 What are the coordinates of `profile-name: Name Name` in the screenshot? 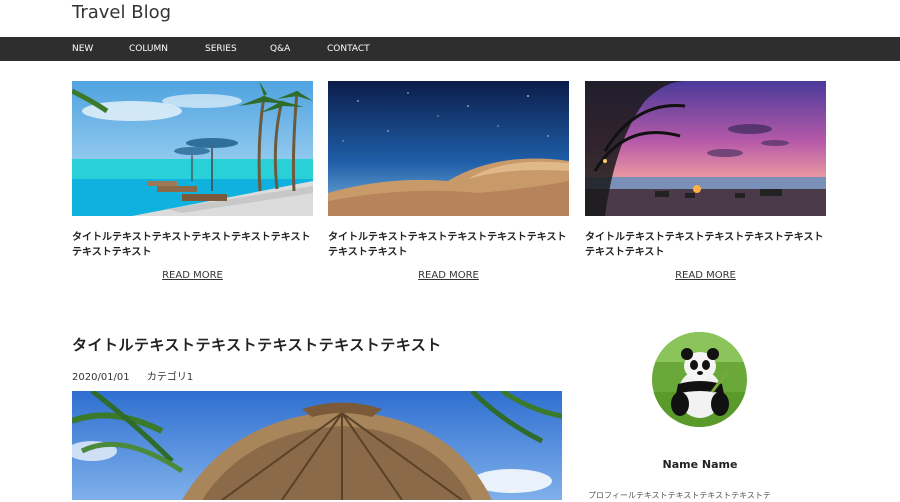 It's located at (700, 464).